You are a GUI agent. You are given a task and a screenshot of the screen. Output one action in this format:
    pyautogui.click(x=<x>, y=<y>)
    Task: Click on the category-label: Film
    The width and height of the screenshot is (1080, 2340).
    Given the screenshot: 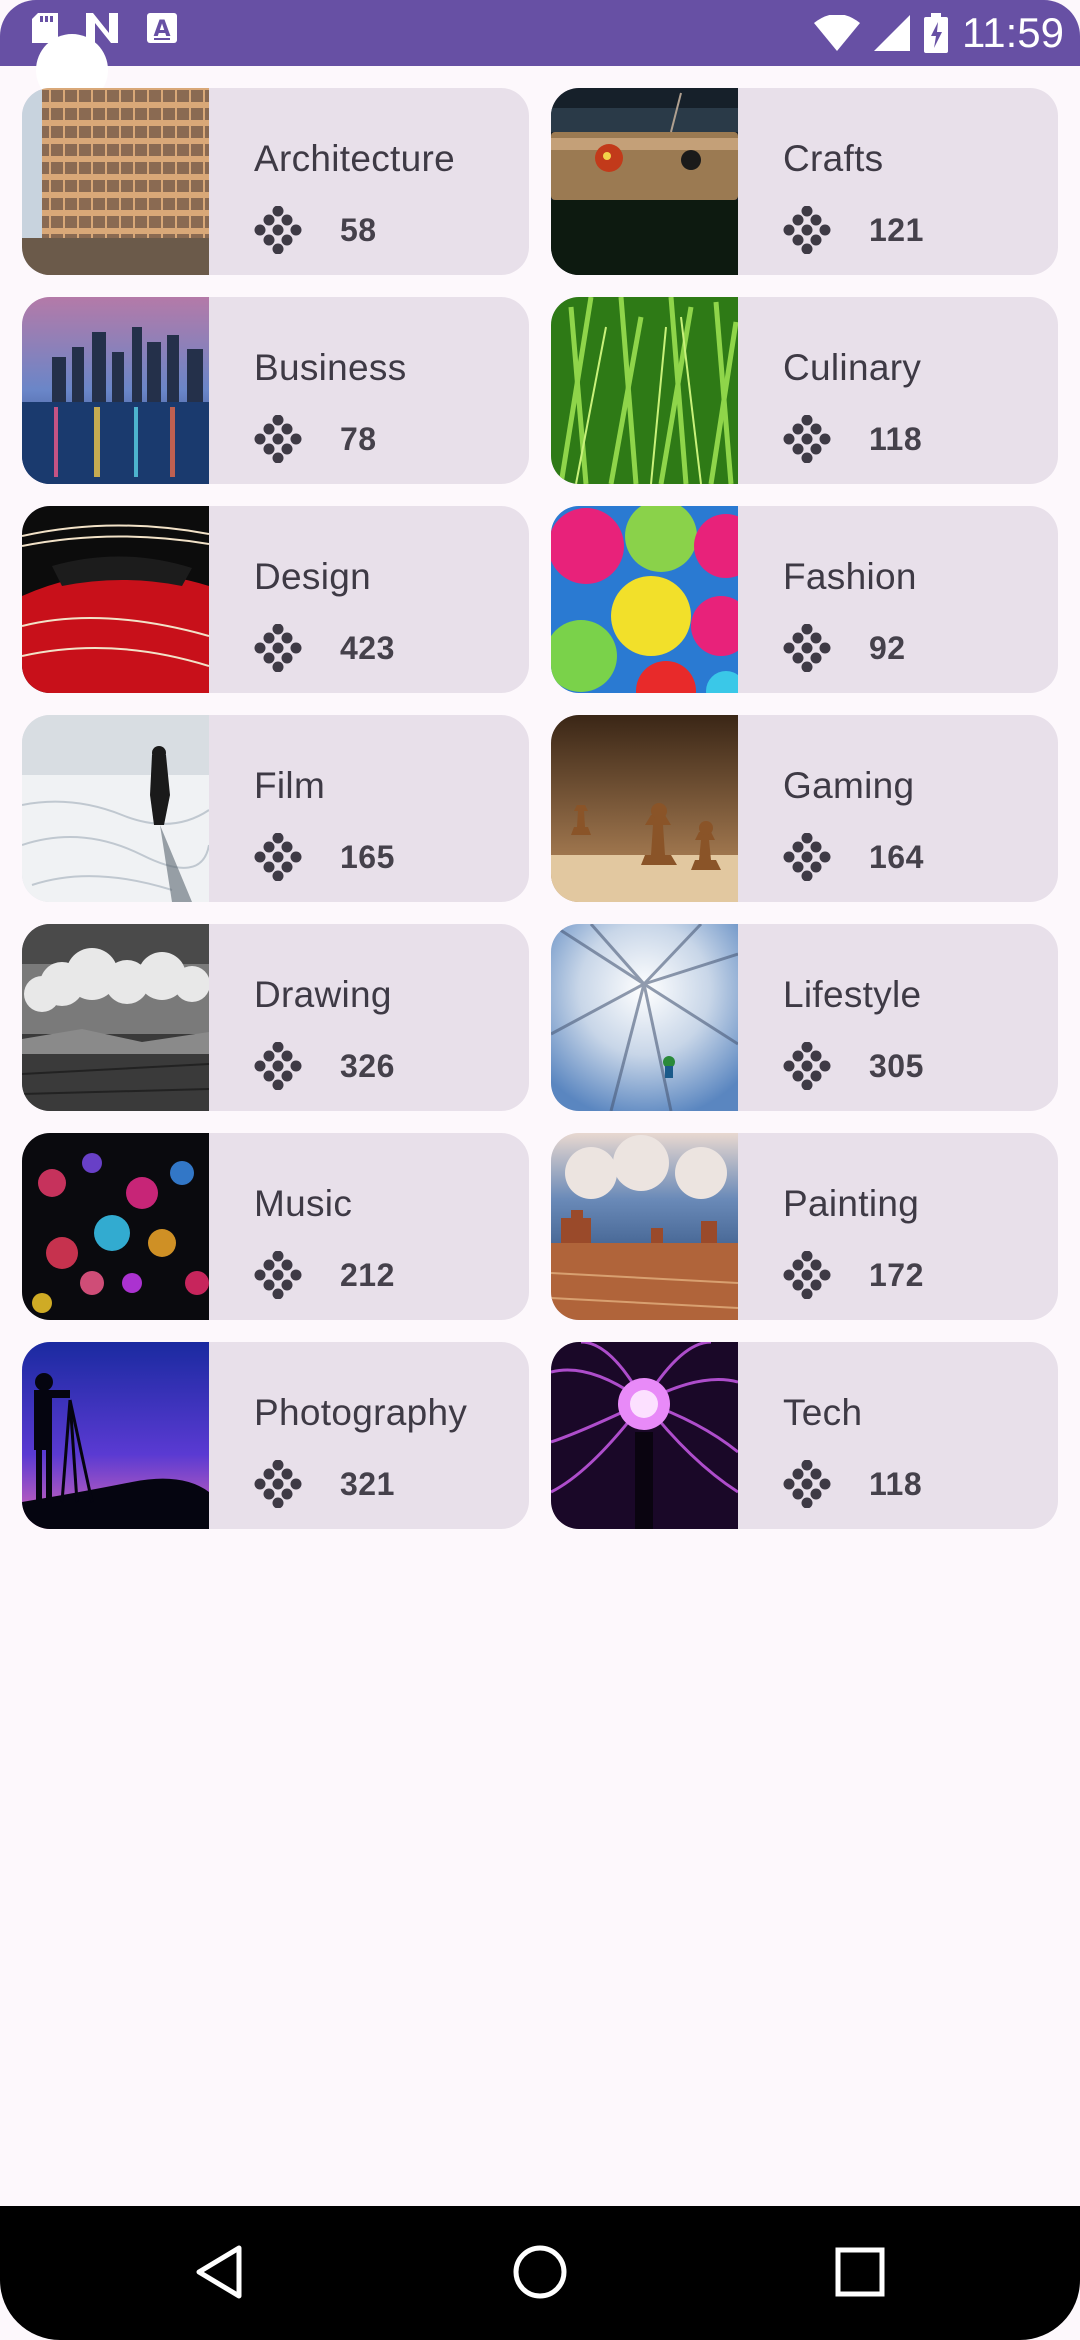 What is the action you would take?
    pyautogui.click(x=290, y=785)
    